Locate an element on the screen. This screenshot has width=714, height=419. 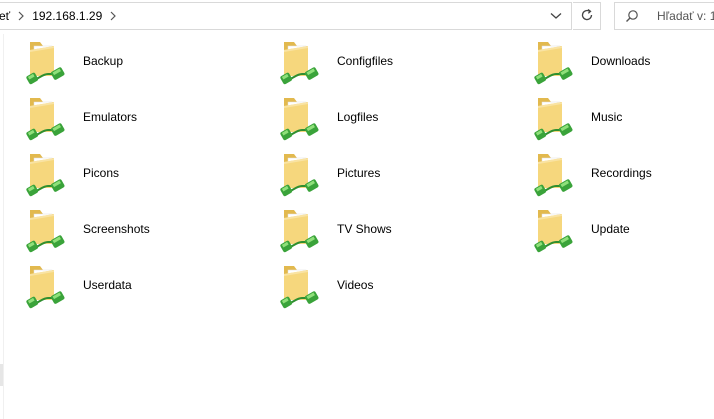
folder-label: Recordings is located at coordinates (621, 173).